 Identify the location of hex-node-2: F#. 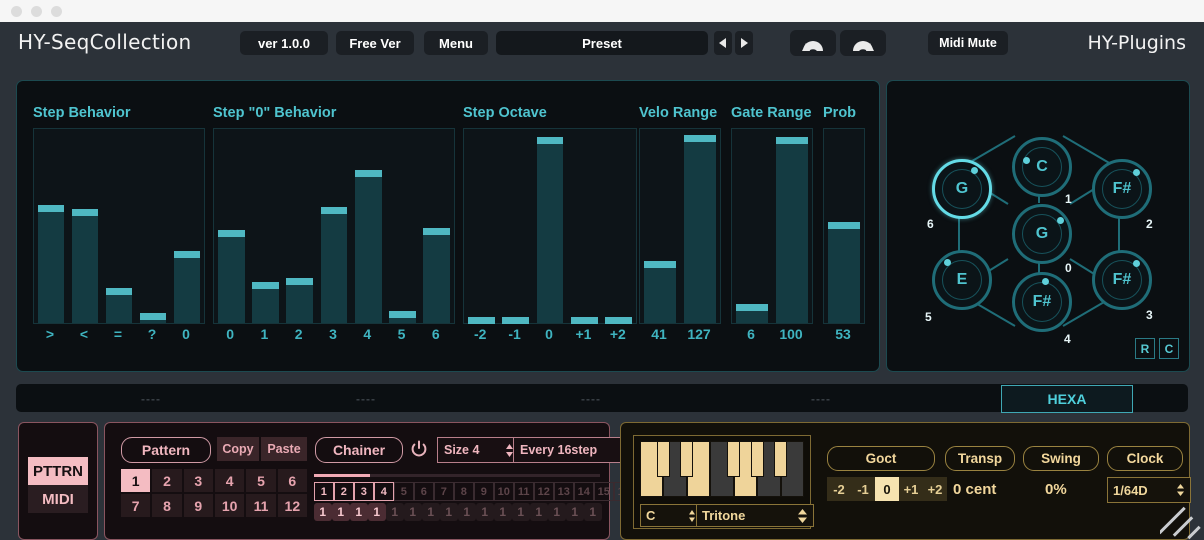
(1122, 189).